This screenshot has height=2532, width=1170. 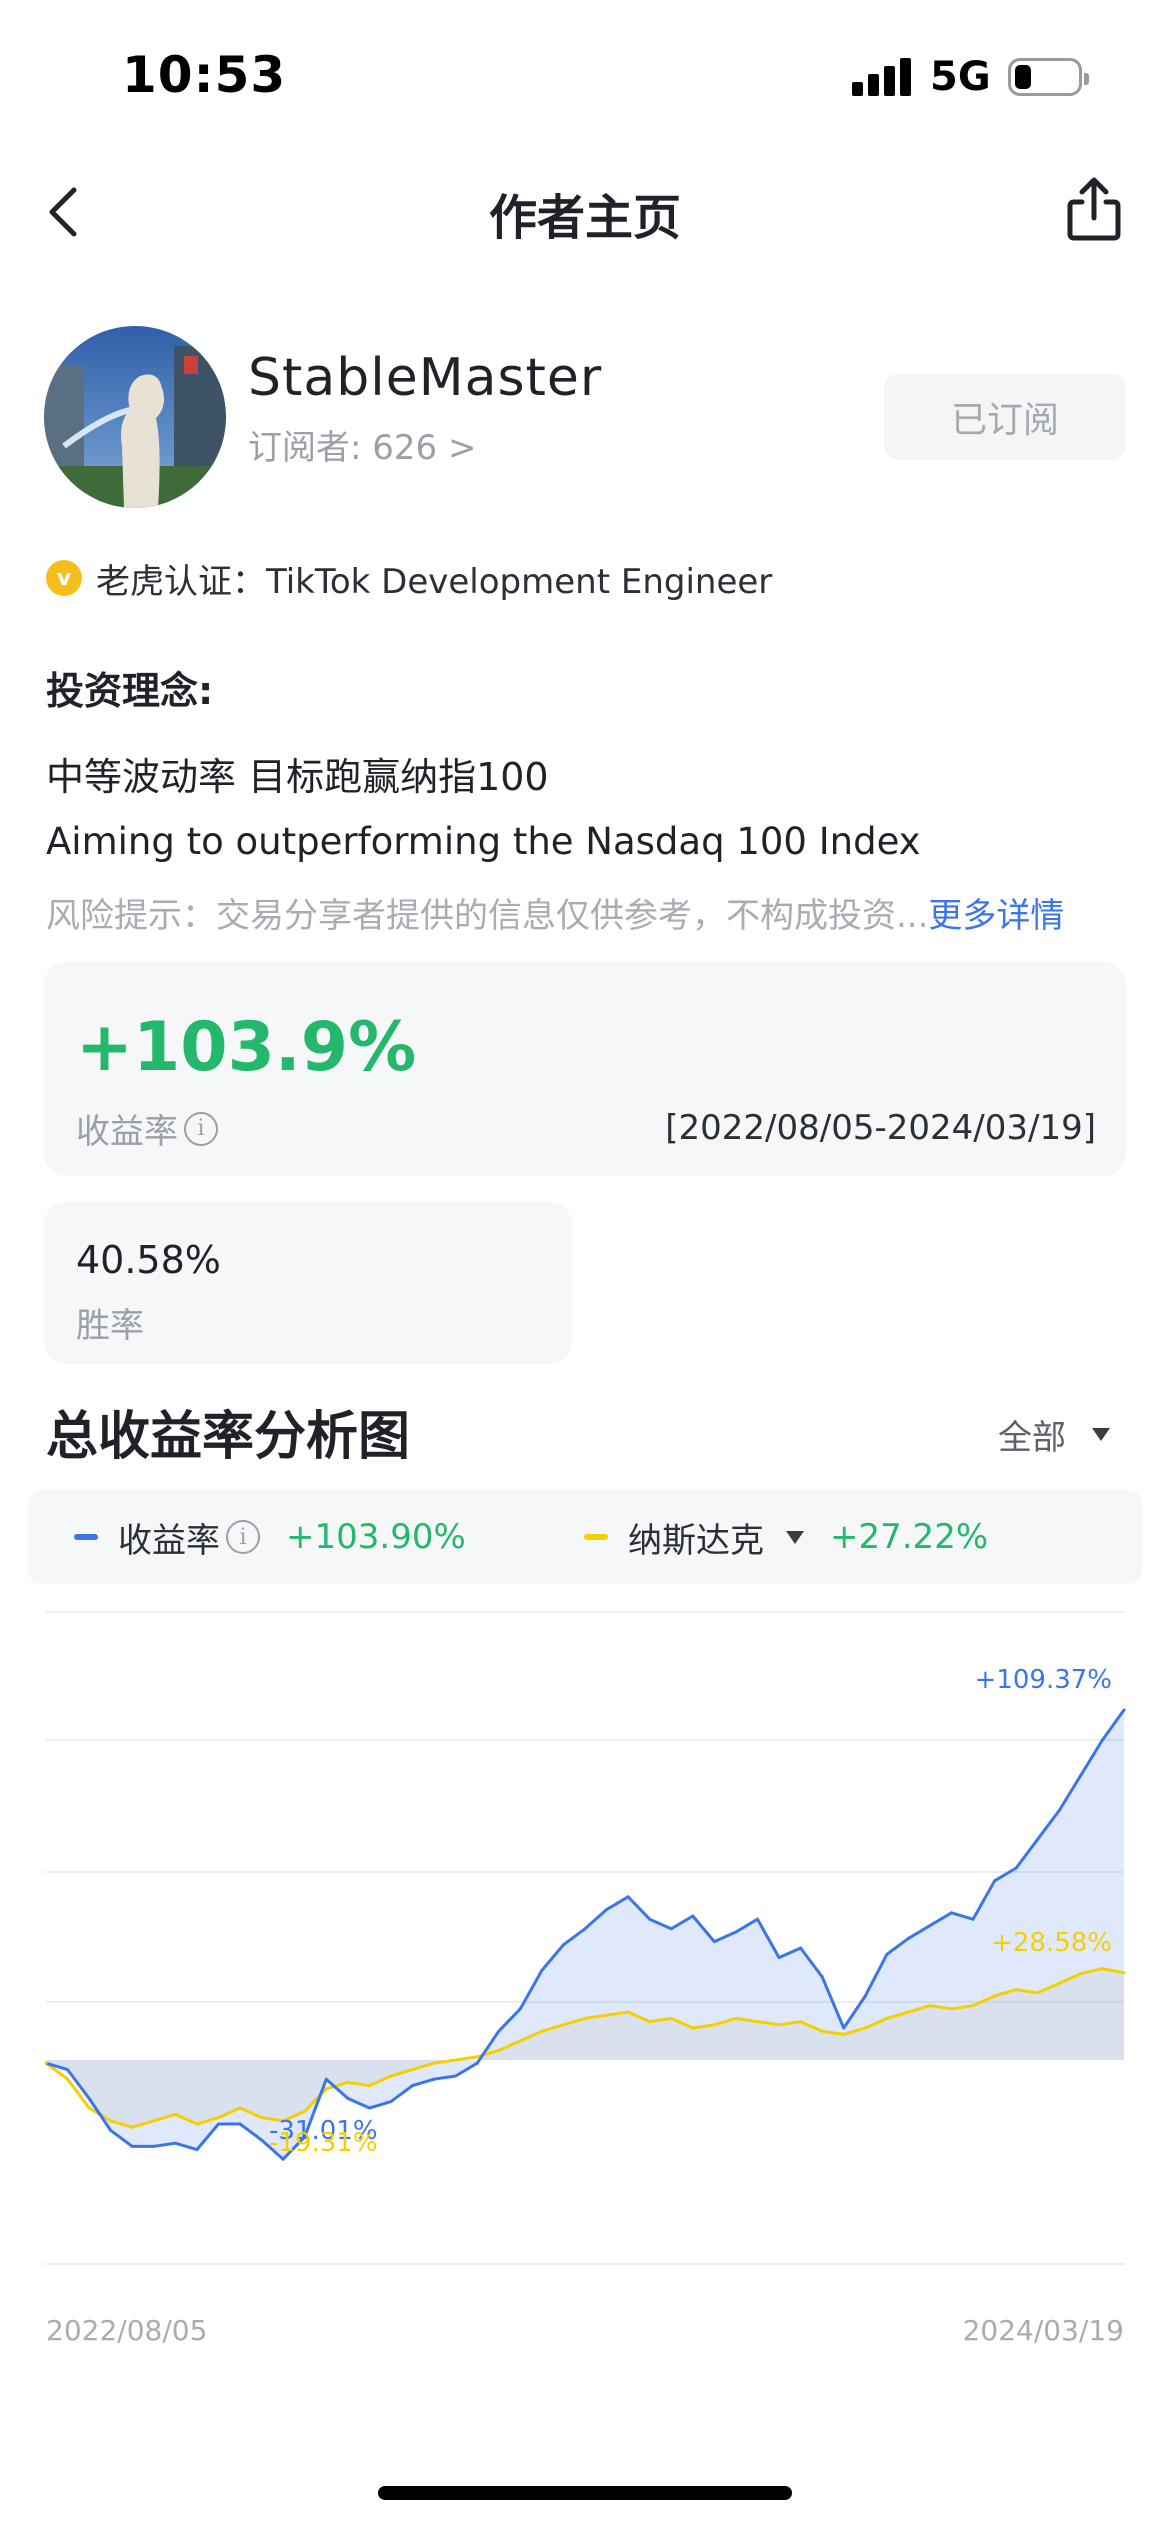 I want to click on status-time: 10:53, so click(x=204, y=75).